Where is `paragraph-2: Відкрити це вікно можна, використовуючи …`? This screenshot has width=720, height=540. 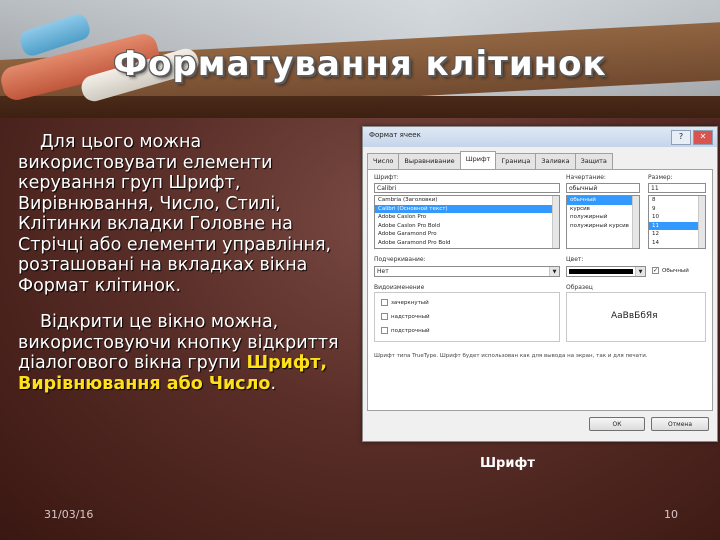 paragraph-2: Відкрити це вікно можна, використовуючи … is located at coordinates (183, 353).